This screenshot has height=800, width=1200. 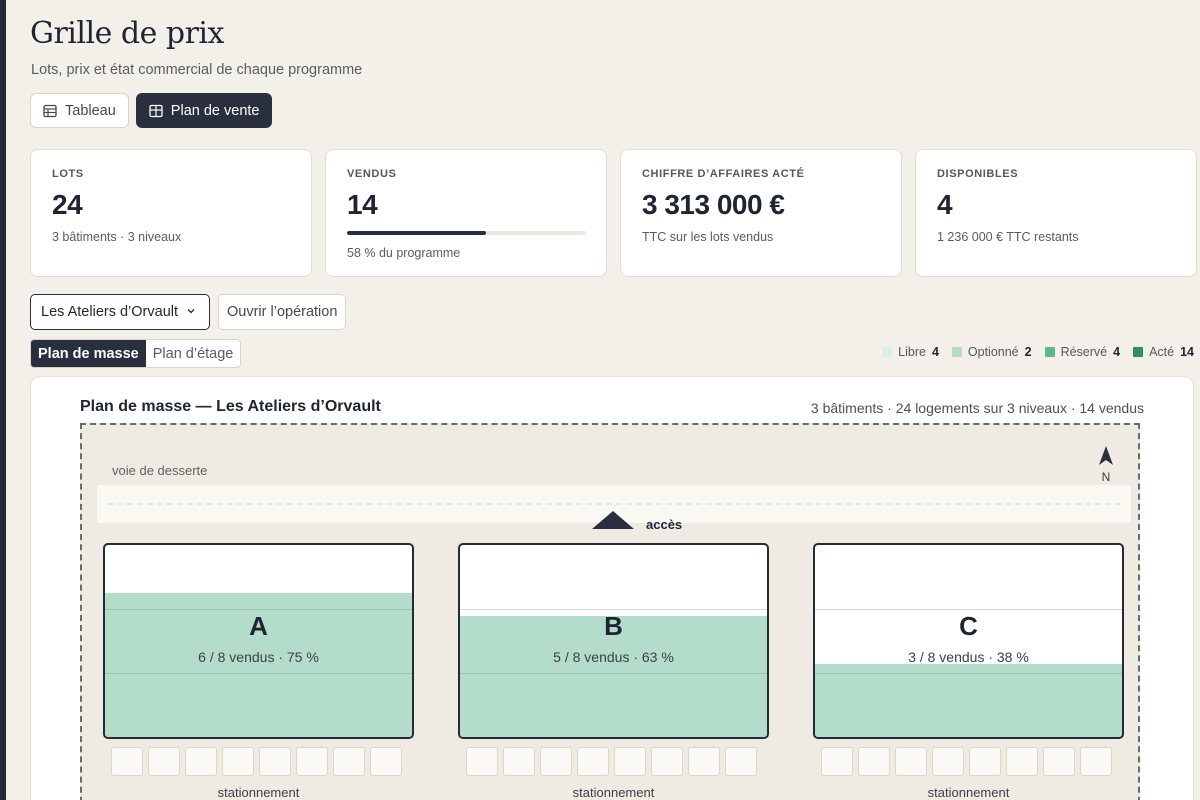 What do you see at coordinates (191, 312) in the screenshot?
I see `chevron-down-icon` at bounding box center [191, 312].